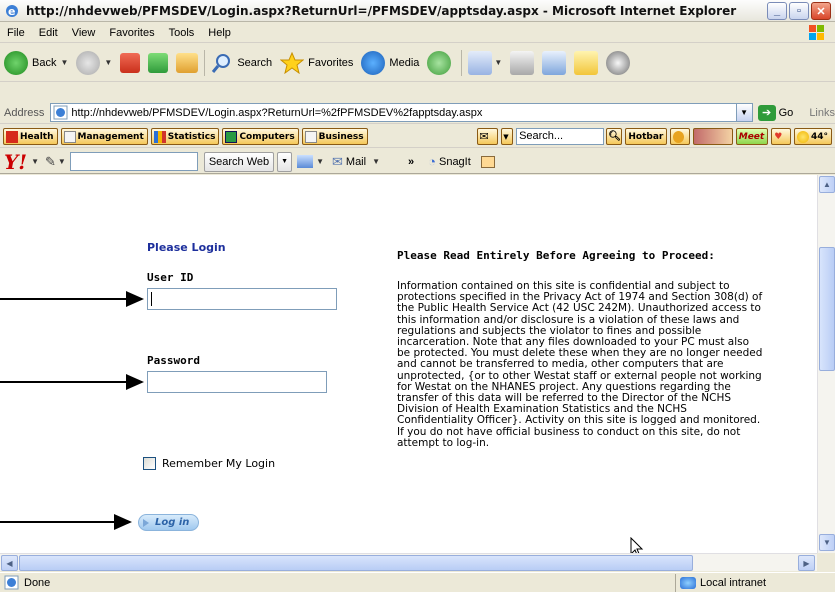 This screenshot has height=592, width=835. Describe the element at coordinates (219, 33) in the screenshot. I see `menu-help: Help` at that location.